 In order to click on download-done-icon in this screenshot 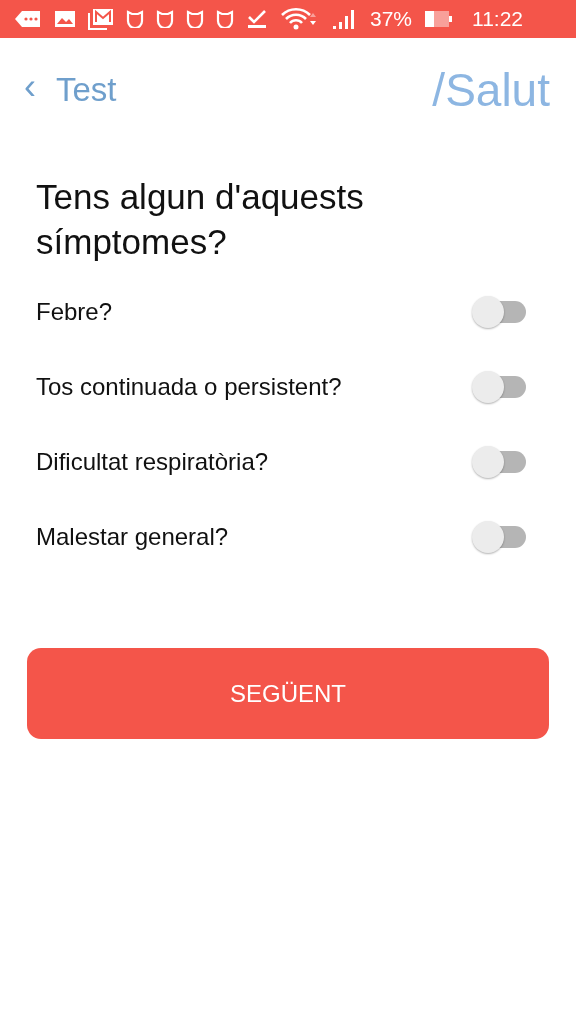, I will do `click(257, 19)`.